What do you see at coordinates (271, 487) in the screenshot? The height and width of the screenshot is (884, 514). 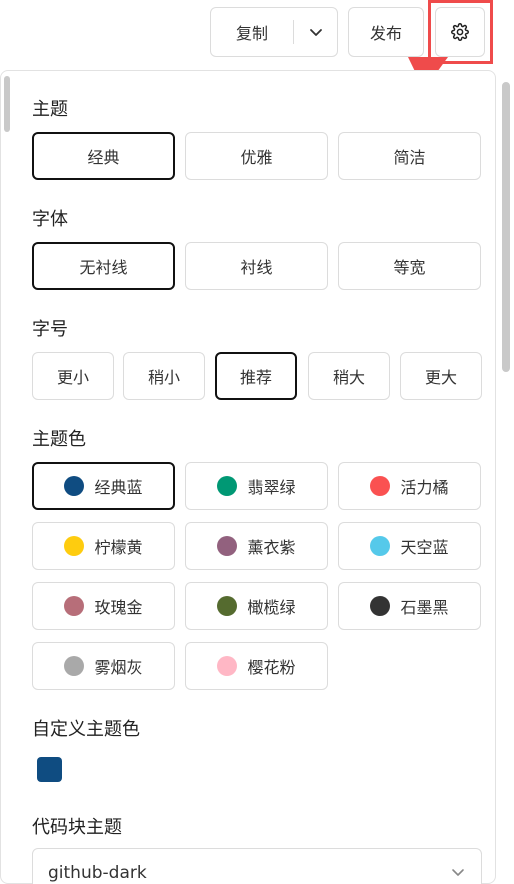 I see `theme-color-option-label: 翡翠绿` at bounding box center [271, 487].